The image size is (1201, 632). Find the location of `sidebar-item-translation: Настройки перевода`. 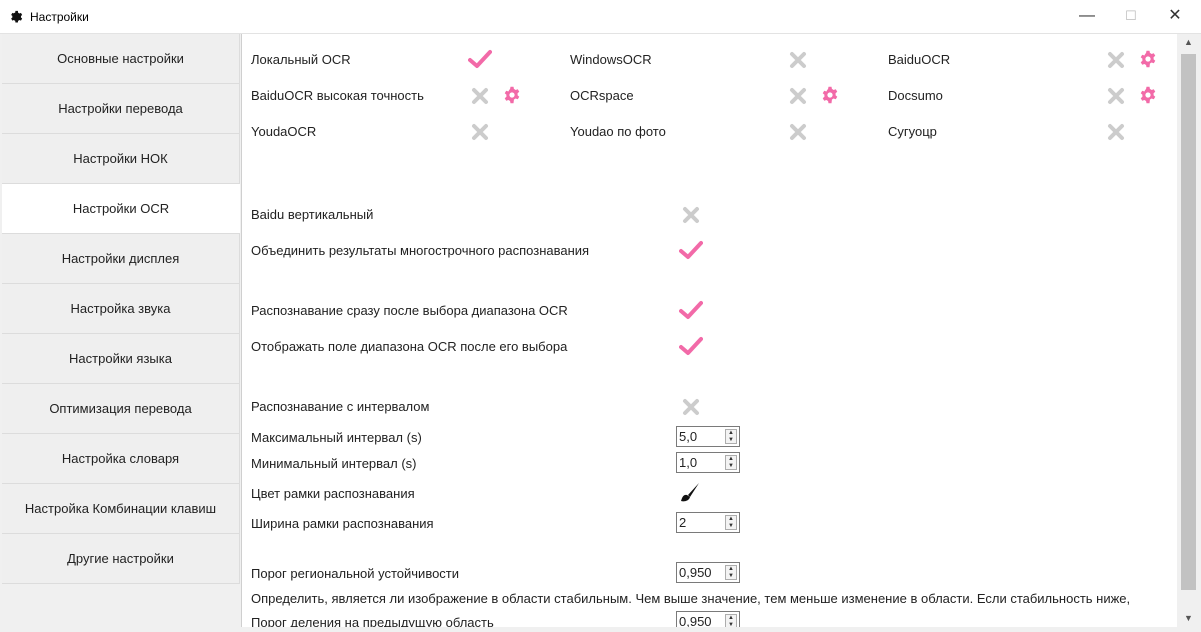

sidebar-item-translation: Настройки перевода is located at coordinates (121, 109).